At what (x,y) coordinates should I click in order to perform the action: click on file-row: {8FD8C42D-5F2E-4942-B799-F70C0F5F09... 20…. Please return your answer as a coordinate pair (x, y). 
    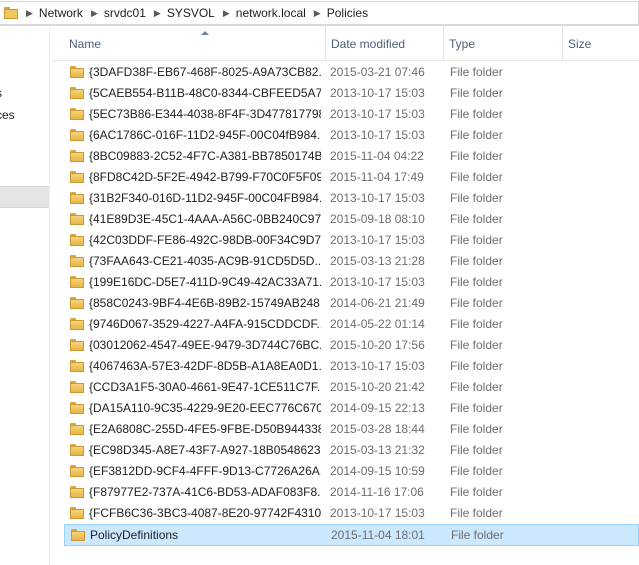
    Looking at the image, I should click on (351, 178).